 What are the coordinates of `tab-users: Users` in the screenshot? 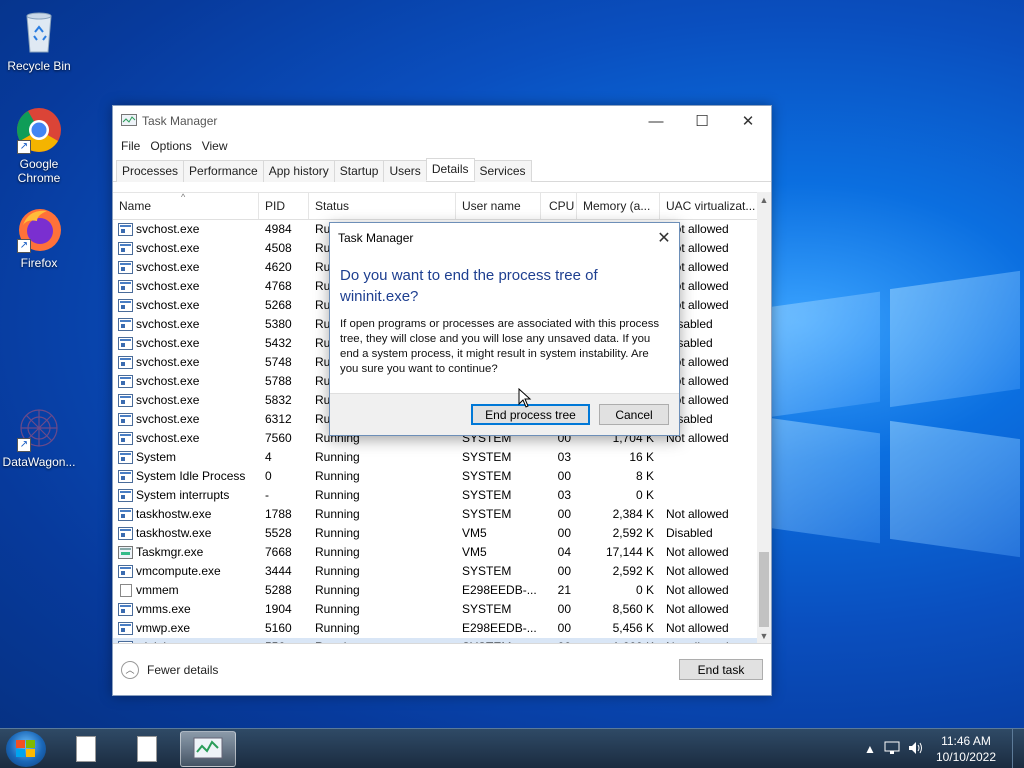 It's located at (405, 171).